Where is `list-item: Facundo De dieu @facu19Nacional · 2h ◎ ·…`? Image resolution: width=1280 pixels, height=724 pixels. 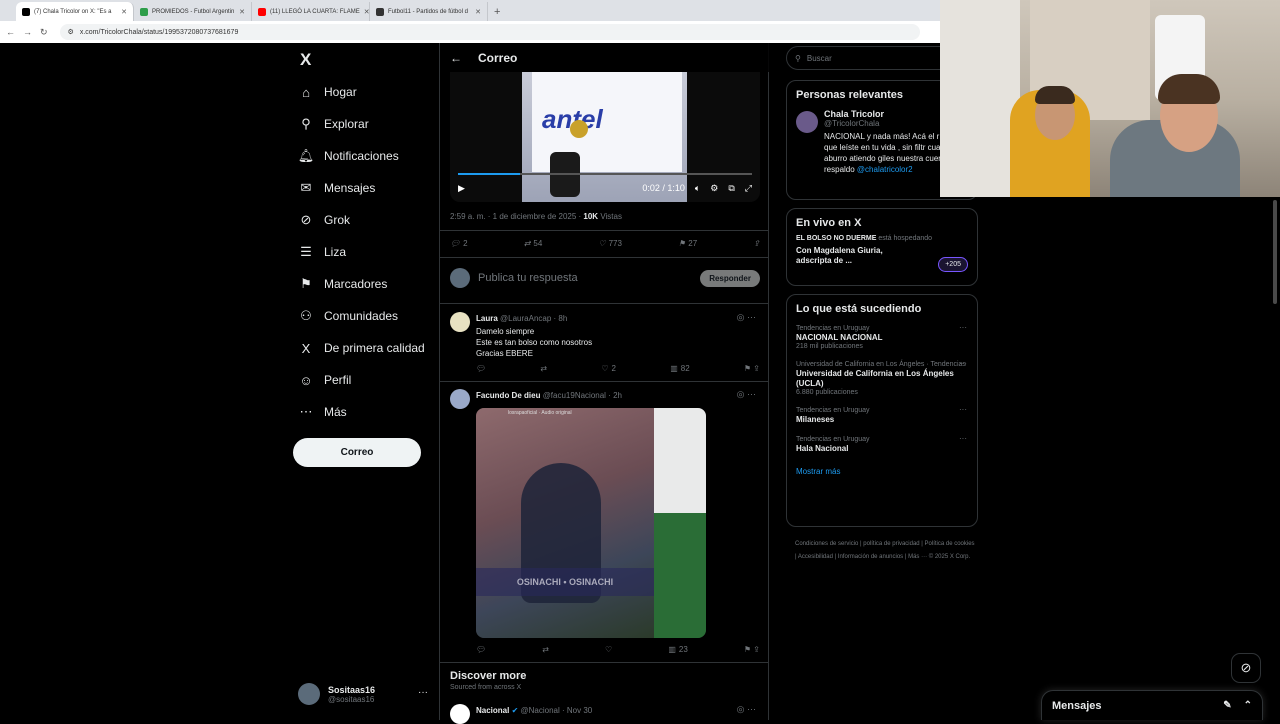 list-item: Facundo De dieu @facu19Nacional · 2h ◎ ·… is located at coordinates (605, 399).